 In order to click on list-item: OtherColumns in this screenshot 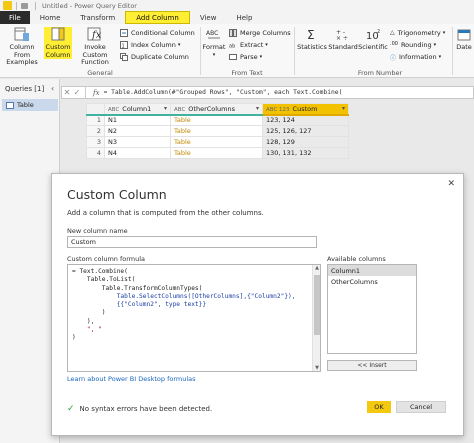, I will do `click(372, 281)`.